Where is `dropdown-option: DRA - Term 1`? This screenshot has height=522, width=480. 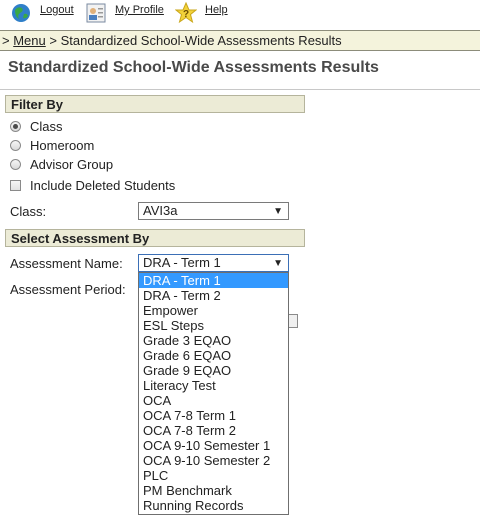 dropdown-option: DRA - Term 1 is located at coordinates (213, 280).